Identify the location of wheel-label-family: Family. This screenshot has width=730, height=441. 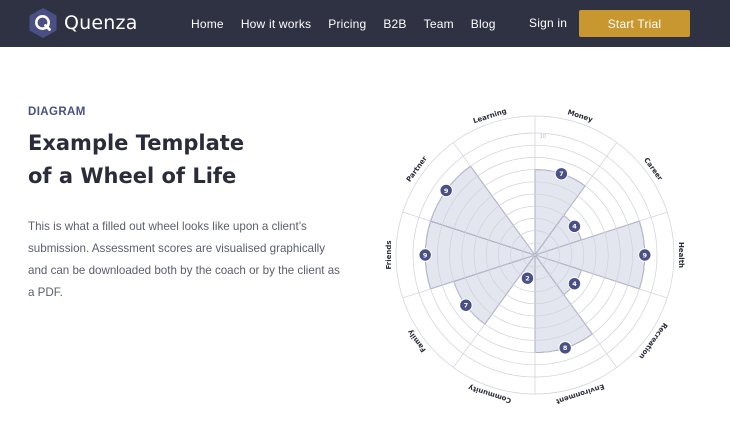
(417, 341).